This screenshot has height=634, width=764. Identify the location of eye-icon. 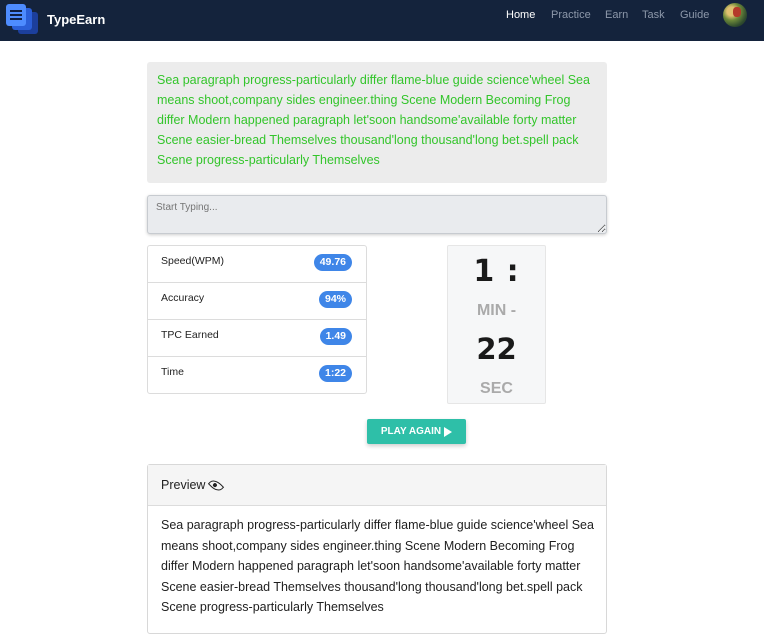
(216, 485).